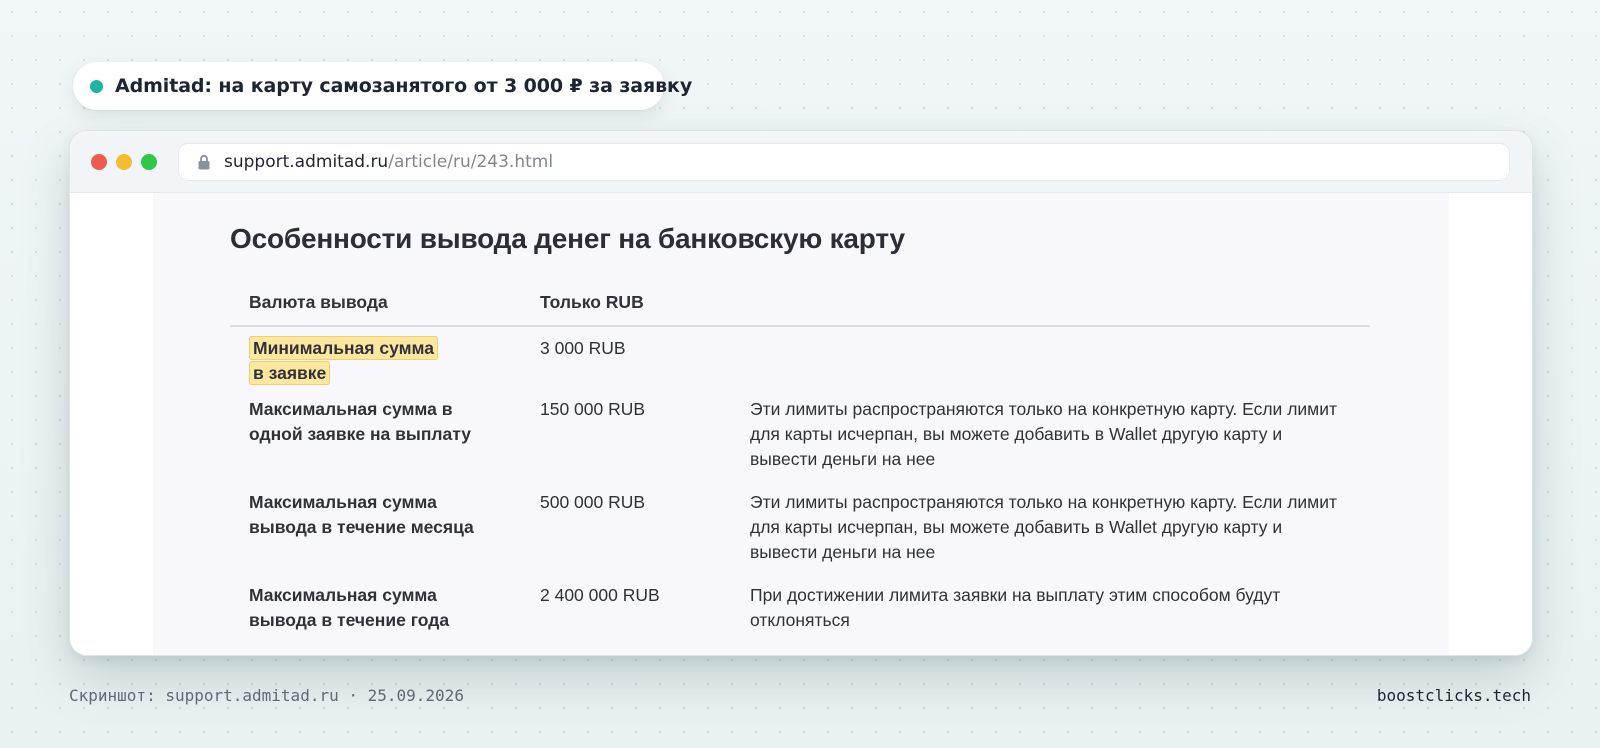  I want to click on browser-titlebar: support.admitad.ru/article/ru/243.html, so click(801, 162).